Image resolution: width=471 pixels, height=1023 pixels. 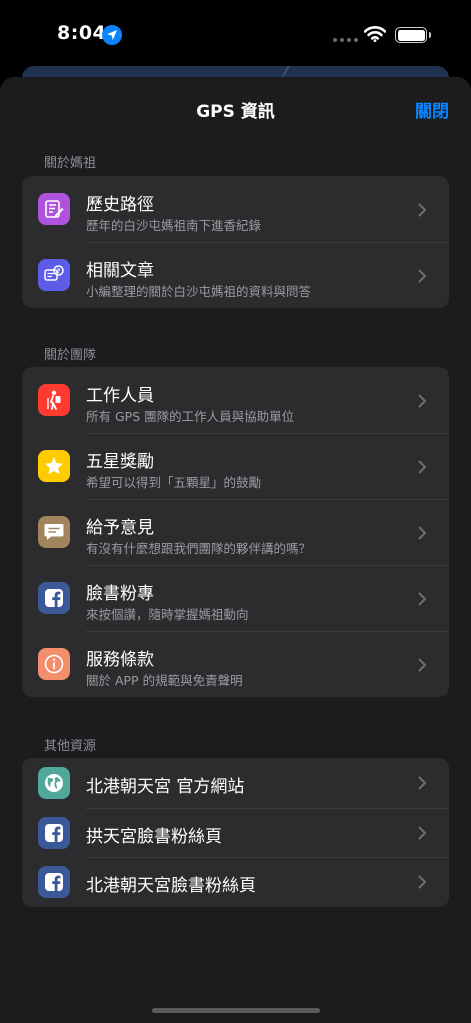 I want to click on status-bar: 8:04, so click(x=235, y=33).